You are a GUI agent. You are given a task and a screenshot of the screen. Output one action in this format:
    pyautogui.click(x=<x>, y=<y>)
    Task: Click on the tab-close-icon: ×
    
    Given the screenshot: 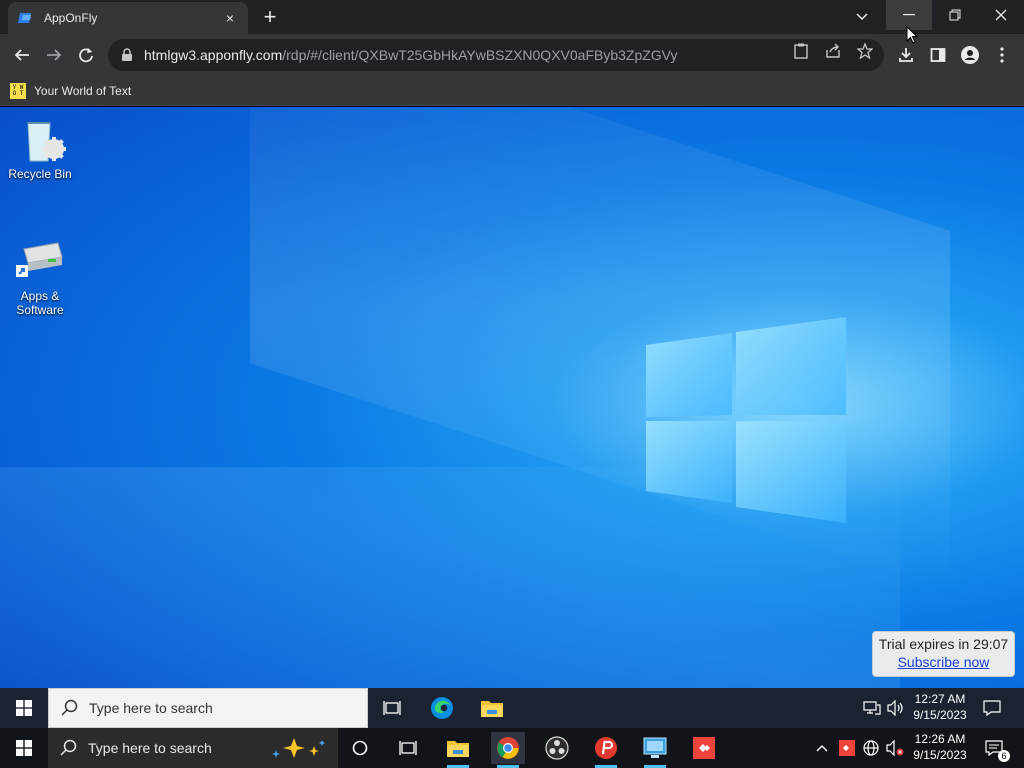 What is the action you would take?
    pyautogui.click(x=230, y=18)
    